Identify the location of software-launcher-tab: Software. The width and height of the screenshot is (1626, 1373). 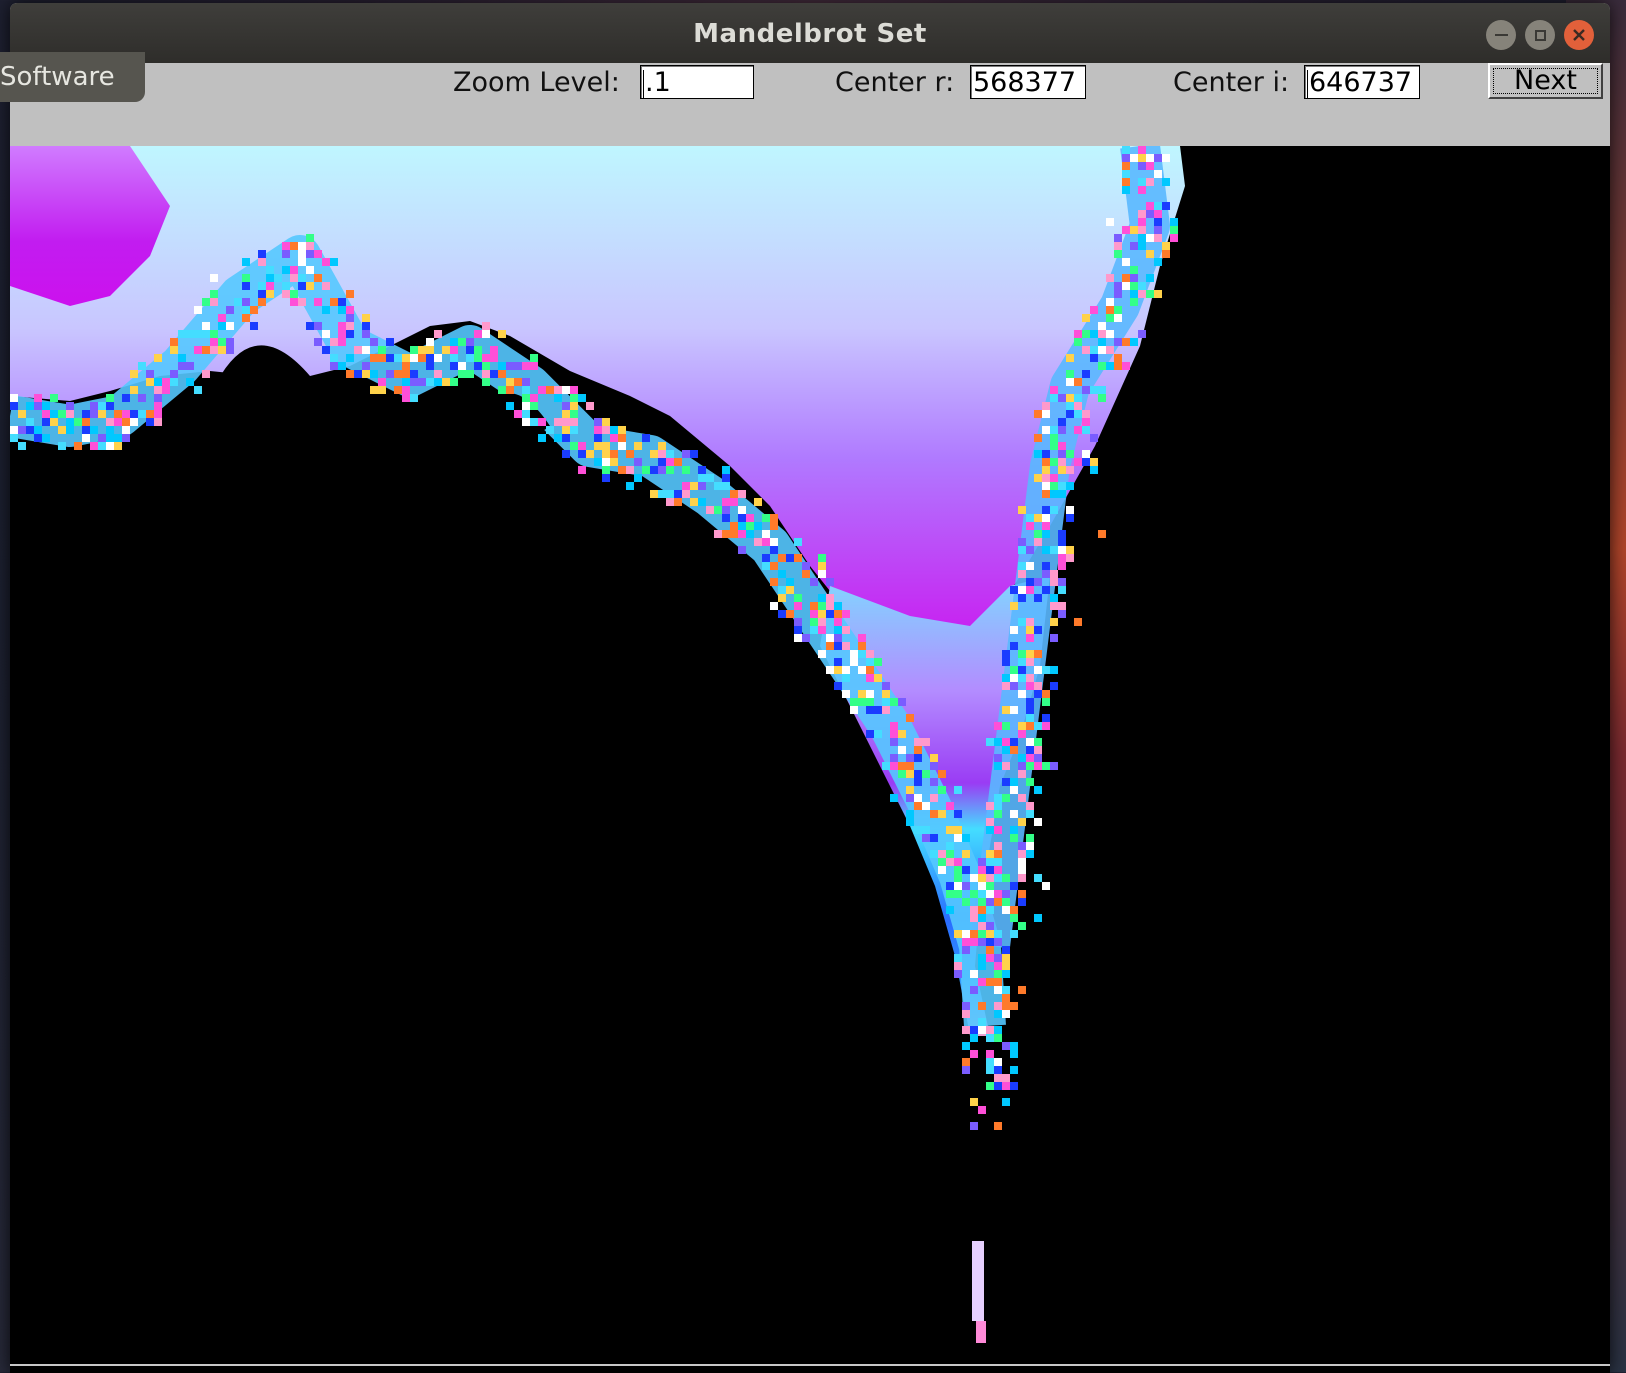
(72, 77).